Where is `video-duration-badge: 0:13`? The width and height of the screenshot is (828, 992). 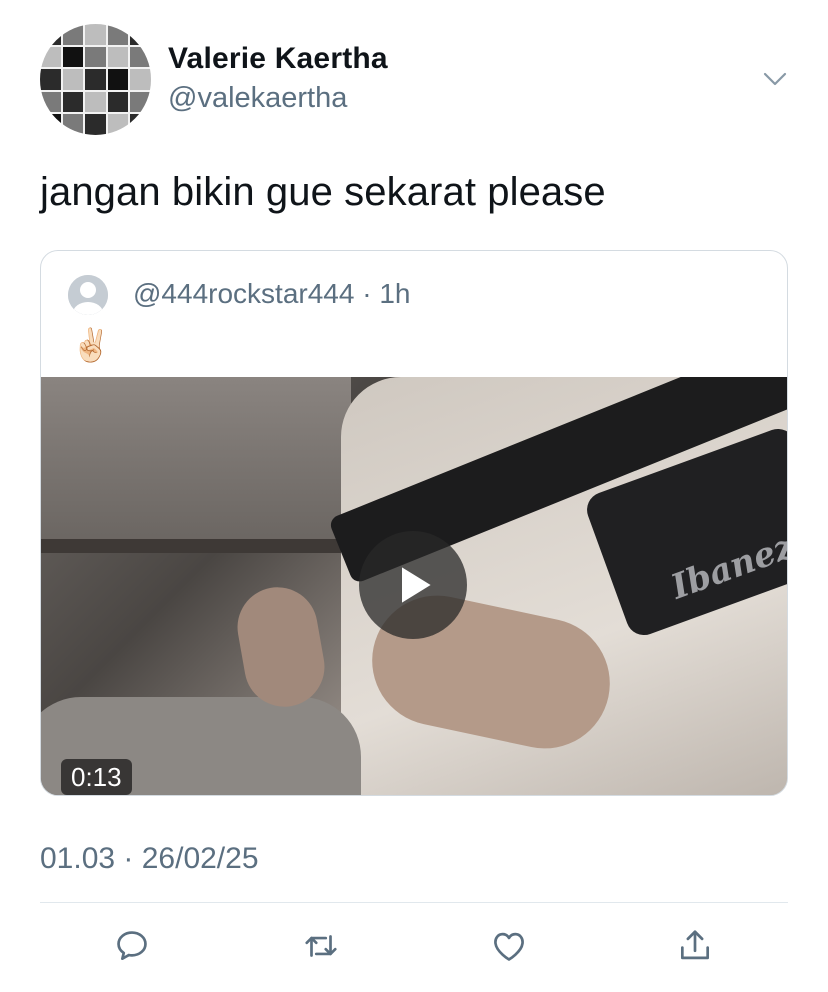 video-duration-badge: 0:13 is located at coordinates (96, 777).